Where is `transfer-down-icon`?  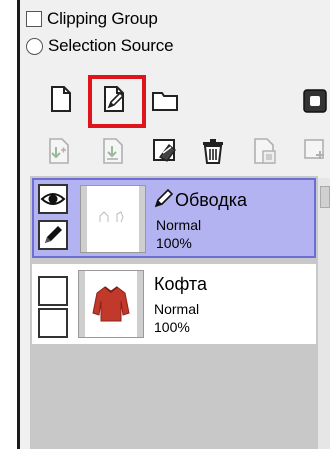 transfer-down-icon is located at coordinates (59, 151).